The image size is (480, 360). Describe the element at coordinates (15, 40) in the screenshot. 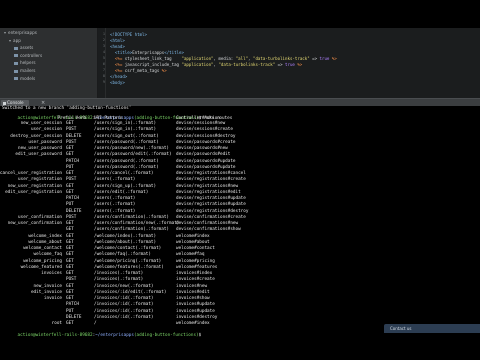

I see `tree-item: app` at that location.